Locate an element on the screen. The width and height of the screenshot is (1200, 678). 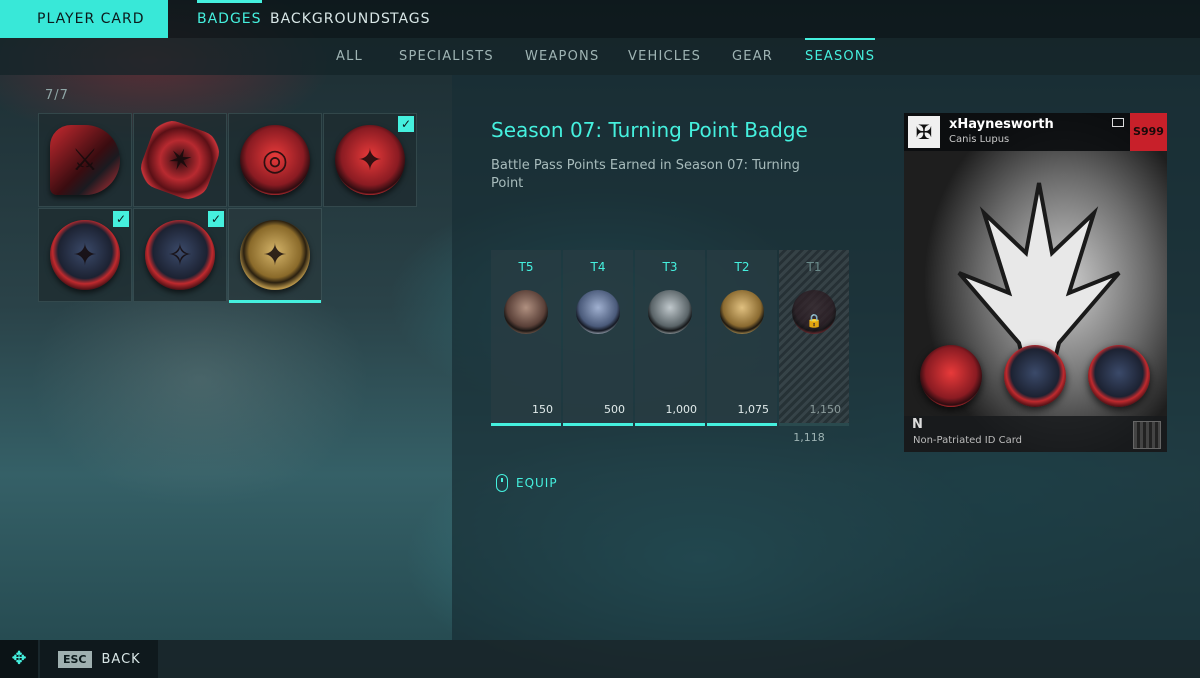
tier-points: 1,000 is located at coordinates (681, 409).